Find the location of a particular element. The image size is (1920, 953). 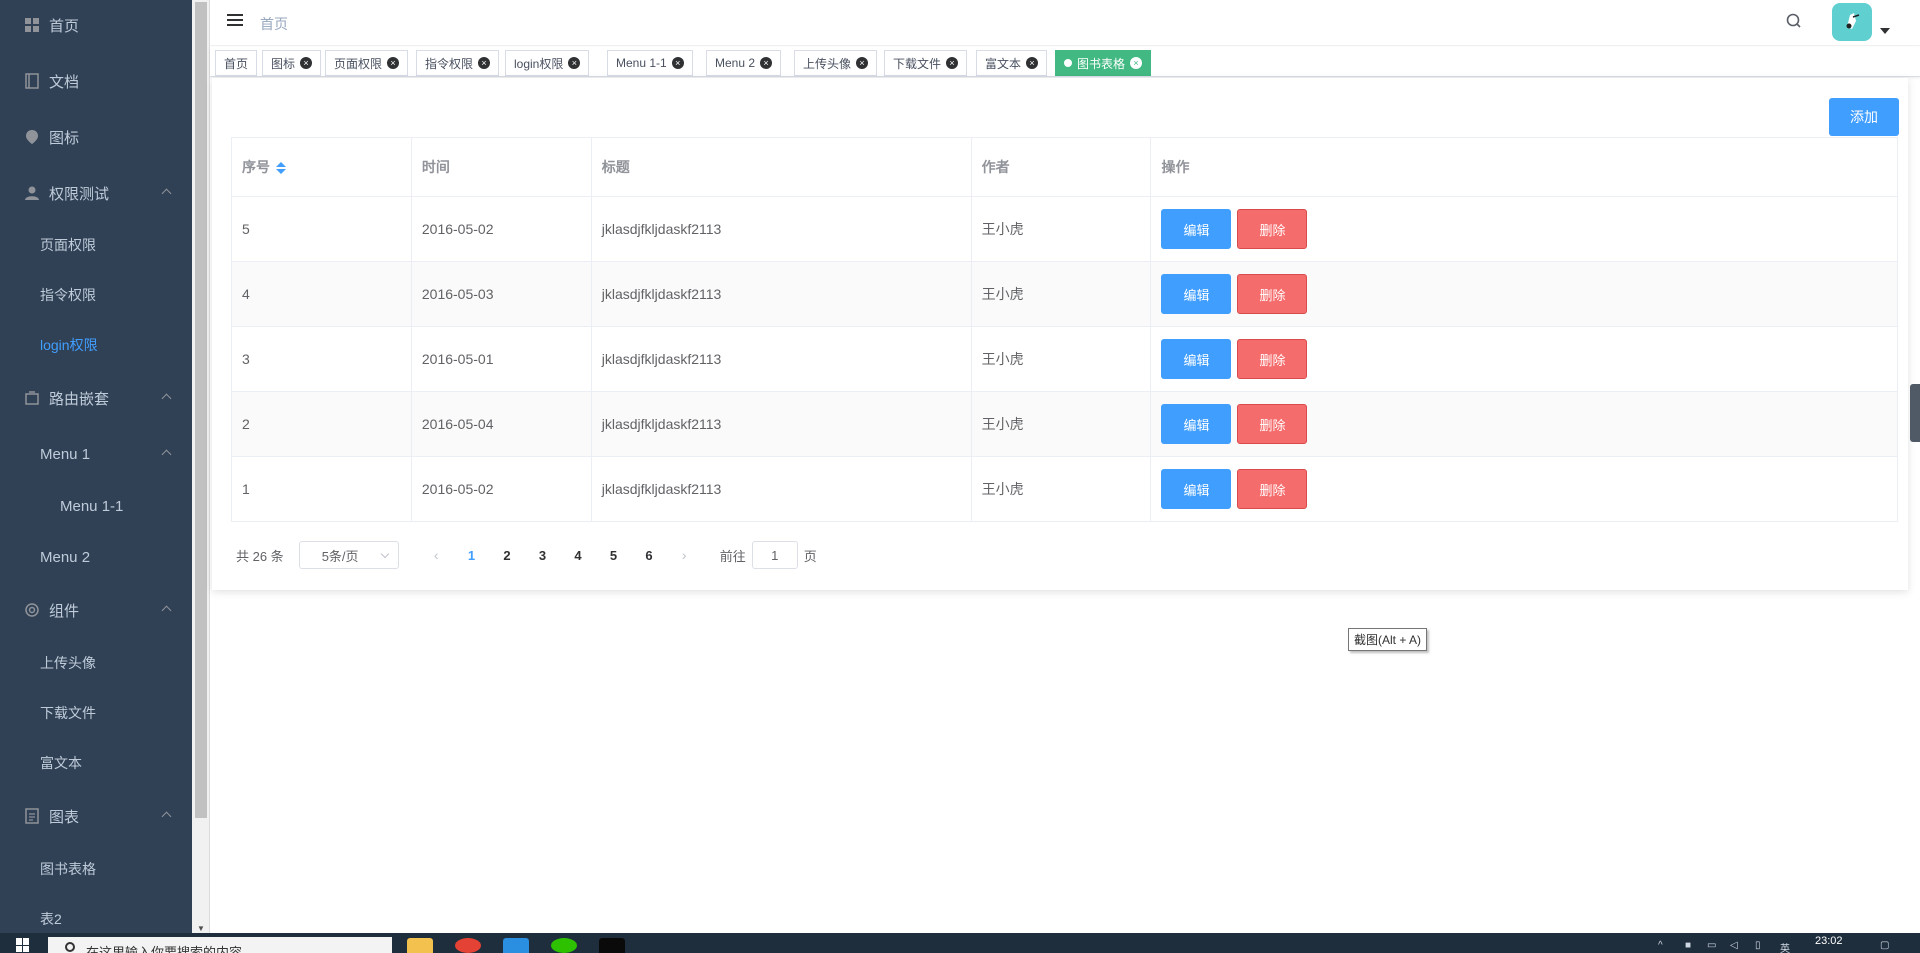

tag-directive-permission: 指令权限 × is located at coordinates (458, 63).